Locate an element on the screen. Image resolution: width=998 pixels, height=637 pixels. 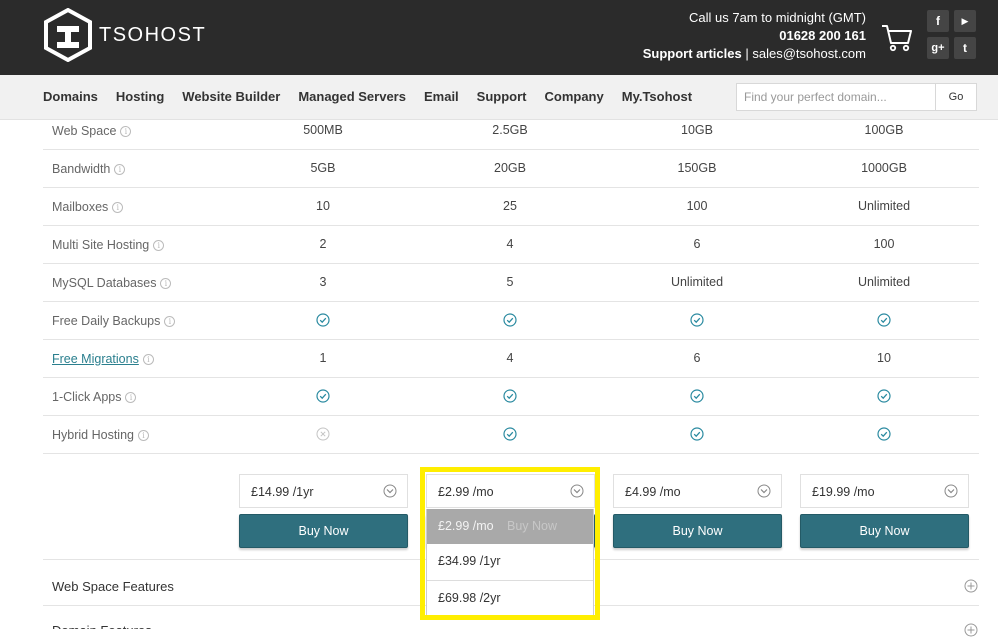
price-select-value: £14.99 /1yr is located at coordinates (282, 492).